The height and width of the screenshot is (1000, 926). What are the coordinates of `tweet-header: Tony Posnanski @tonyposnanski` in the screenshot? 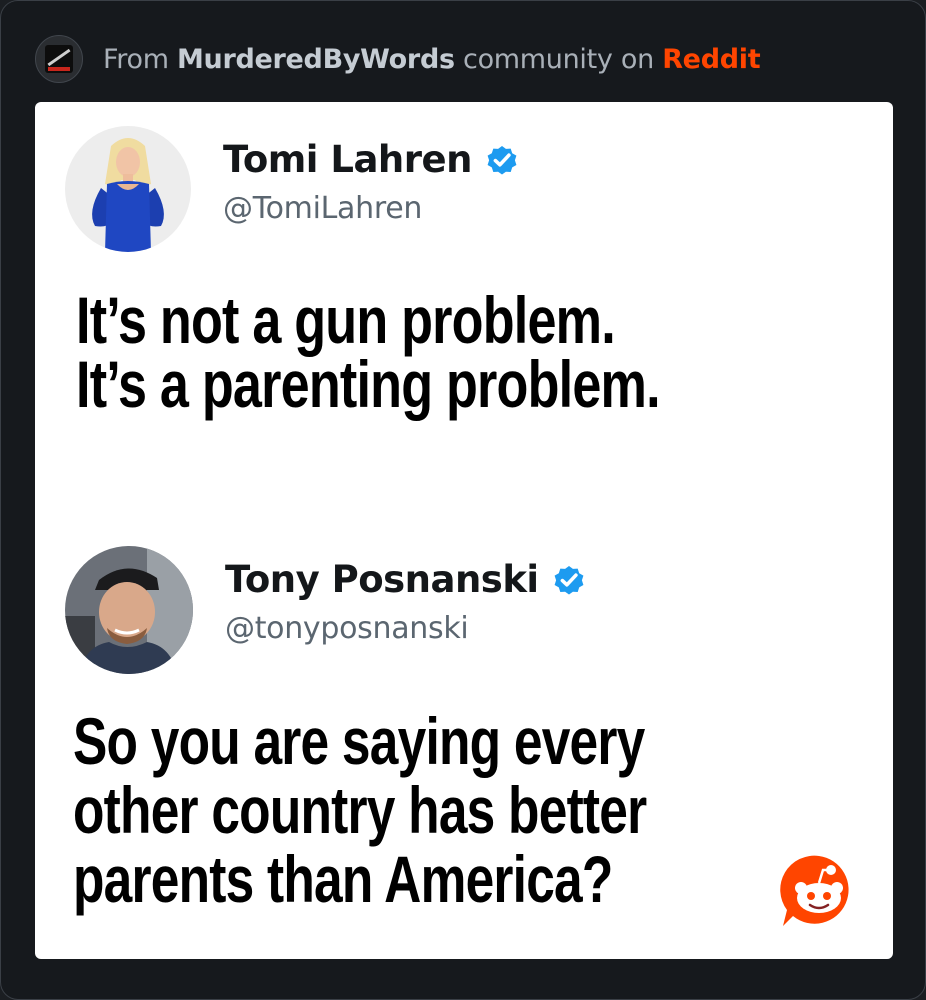 It's located at (326, 610).